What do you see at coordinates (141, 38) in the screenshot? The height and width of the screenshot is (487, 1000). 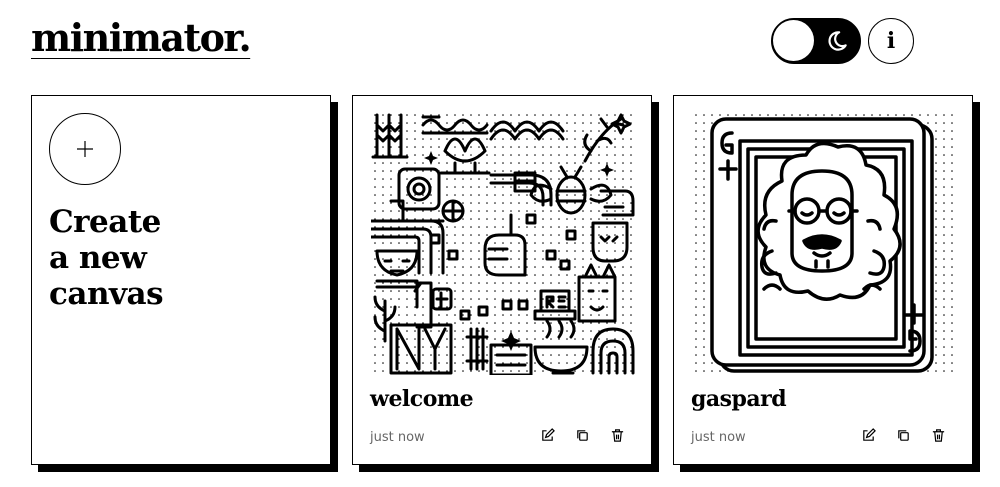 I see `app-logo: minimator.` at bounding box center [141, 38].